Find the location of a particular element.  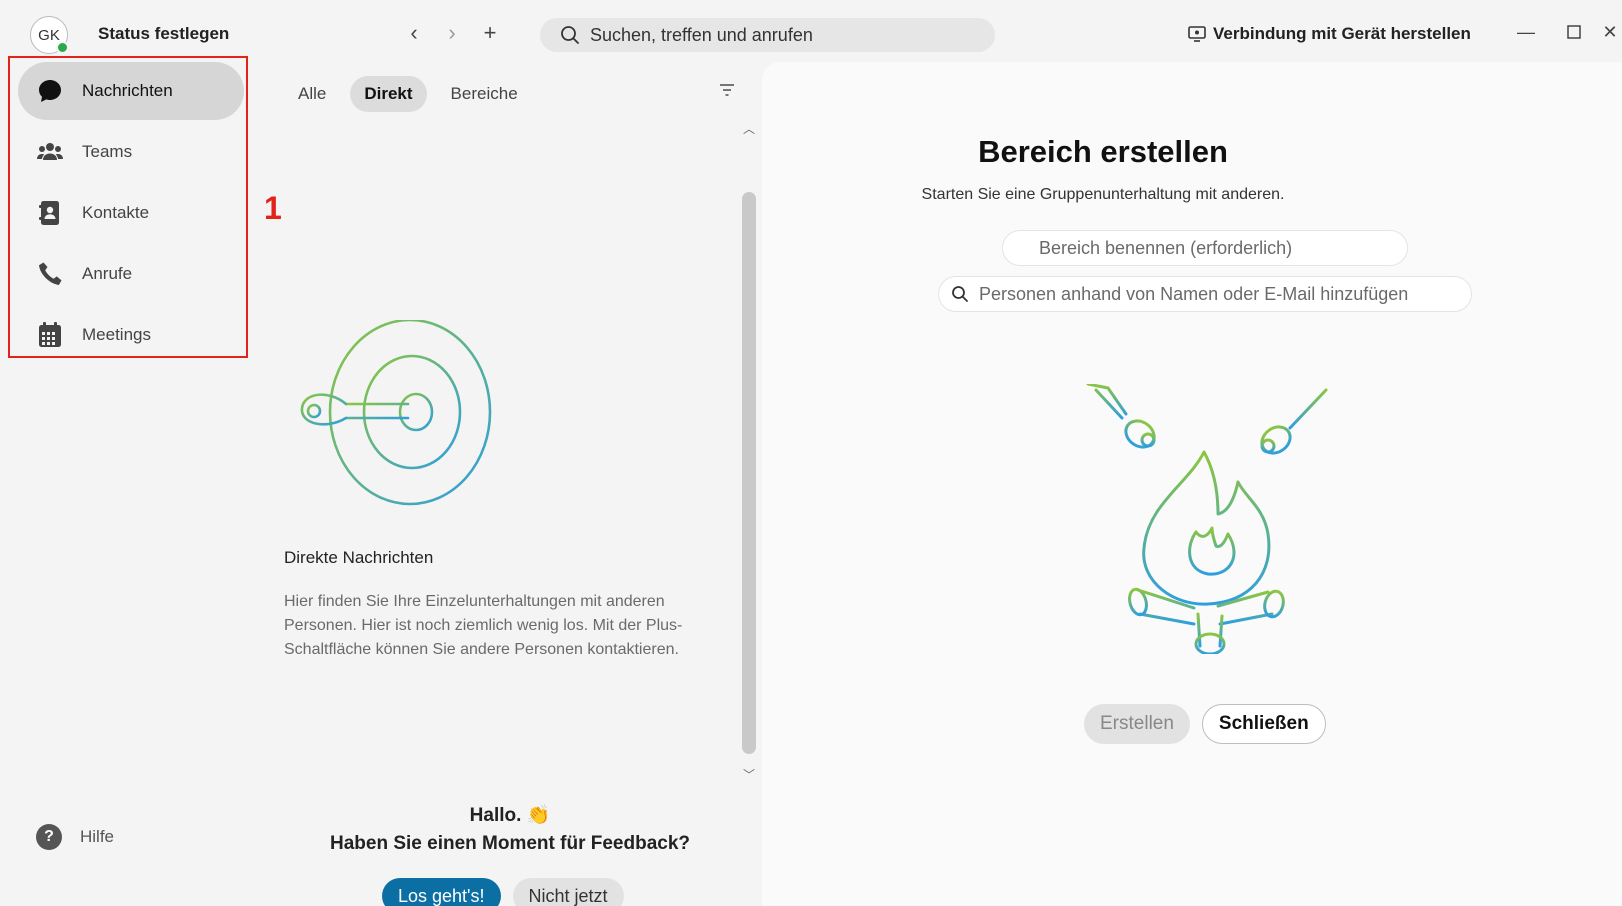

create-space-actions: Erstellen Schließen is located at coordinates (1205, 724).